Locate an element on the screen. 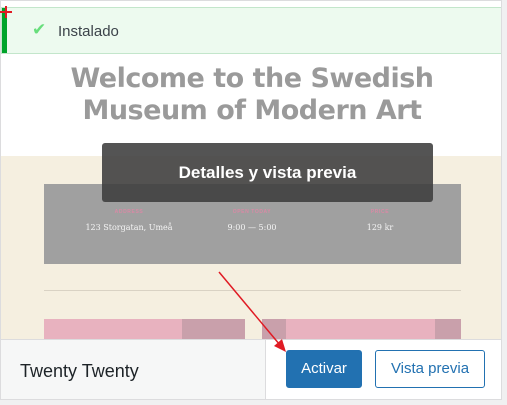 The width and height of the screenshot is (507, 405). info-price-value: 129 kr is located at coordinates (380, 227).